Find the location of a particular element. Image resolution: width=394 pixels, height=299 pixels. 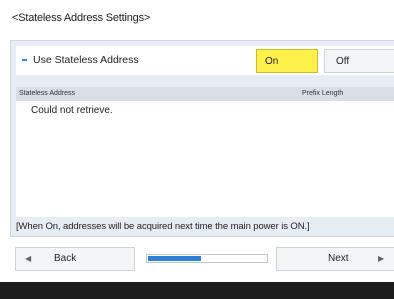

next-button-label: Next is located at coordinates (338, 258).